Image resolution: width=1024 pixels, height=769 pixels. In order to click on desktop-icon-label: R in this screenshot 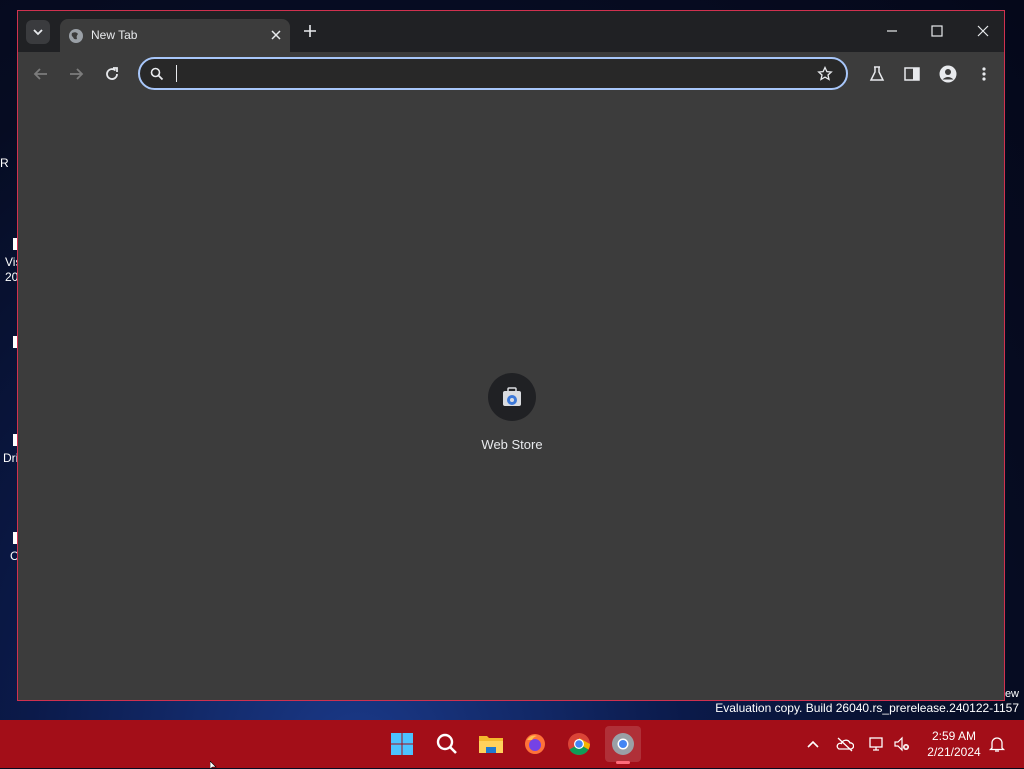, I will do `click(4, 163)`.